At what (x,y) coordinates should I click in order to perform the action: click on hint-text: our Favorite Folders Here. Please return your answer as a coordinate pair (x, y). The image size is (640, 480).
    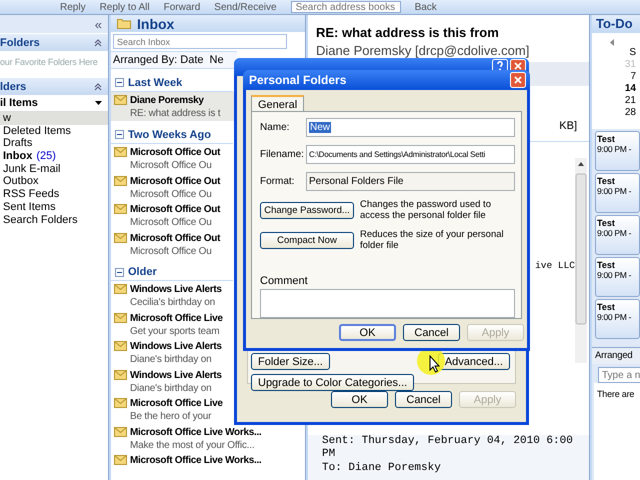
    Looking at the image, I should click on (49, 62).